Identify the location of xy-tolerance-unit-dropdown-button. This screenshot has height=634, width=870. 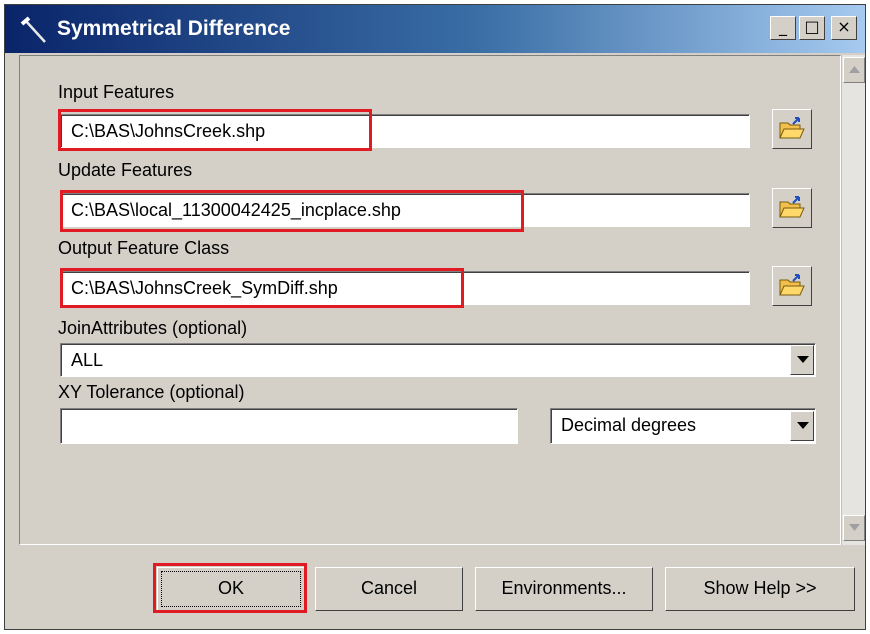
(802, 426).